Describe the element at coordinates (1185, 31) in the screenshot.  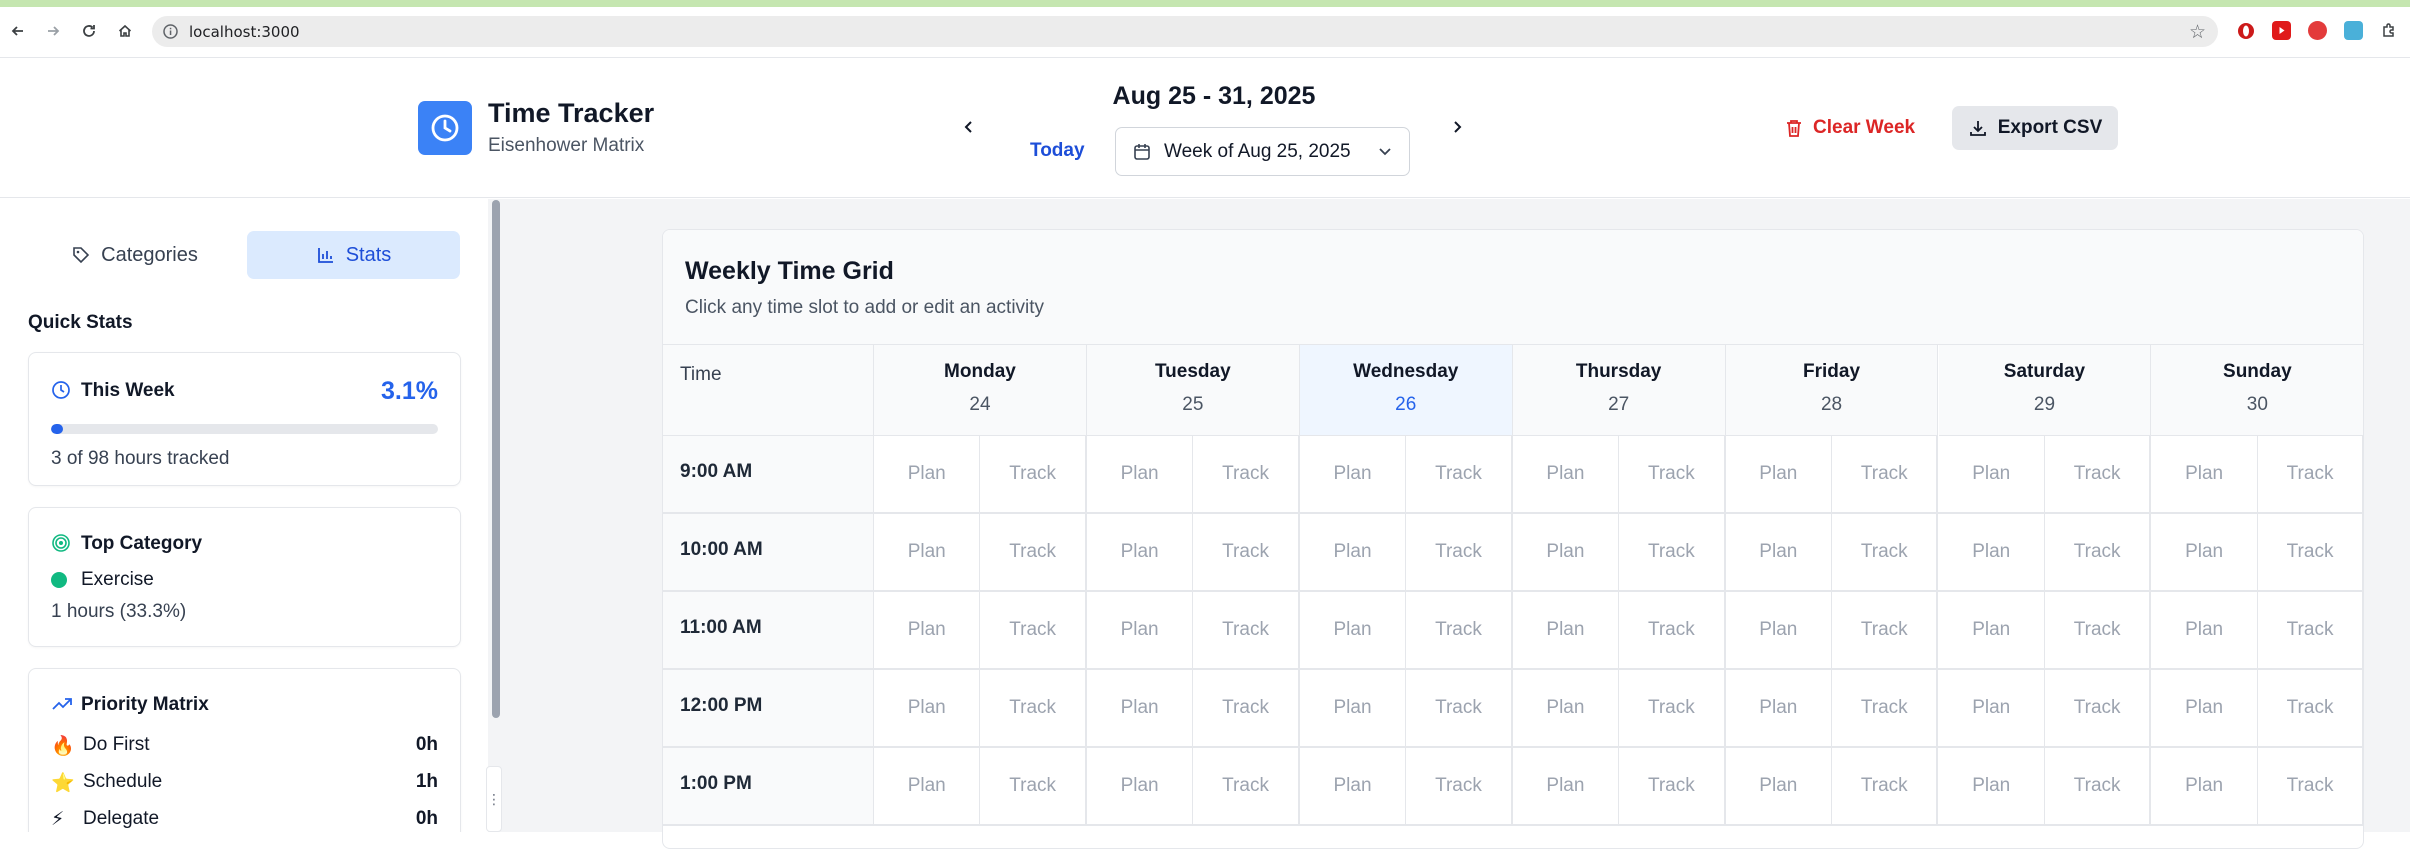
I see `address-bar: localhost:3000 ☆` at that location.